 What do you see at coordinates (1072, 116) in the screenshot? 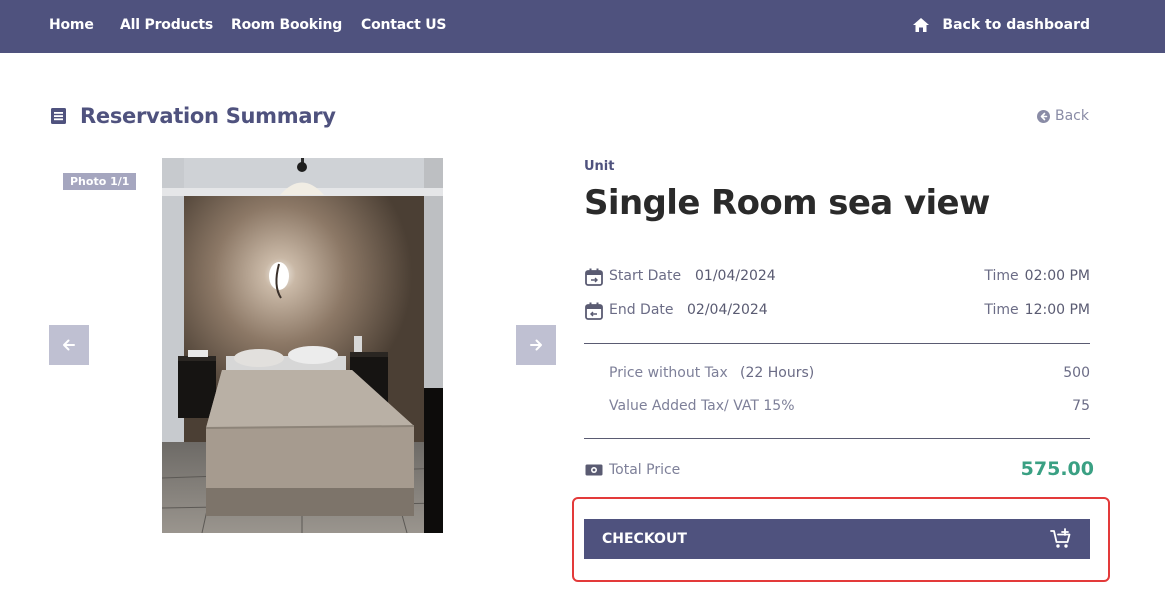
I see `back-label: Back` at bounding box center [1072, 116].